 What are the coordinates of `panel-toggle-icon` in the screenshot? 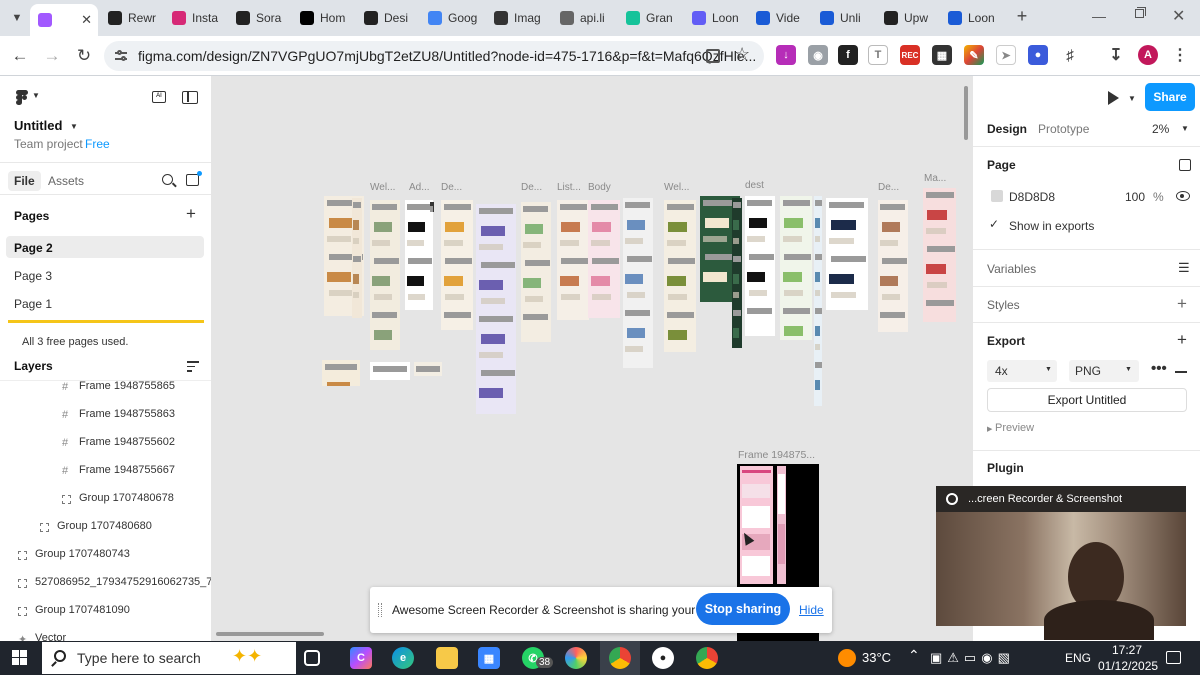 It's located at (190, 97).